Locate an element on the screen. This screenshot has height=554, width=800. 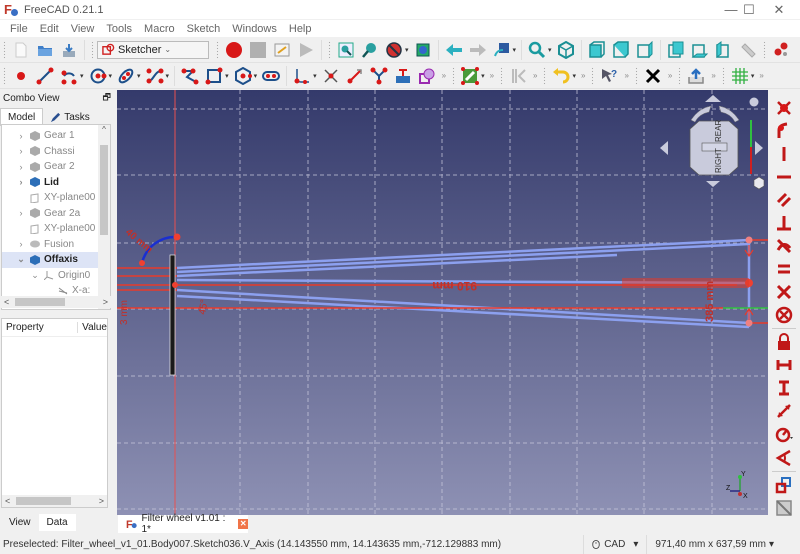
tab-data: Data is located at coordinates (57, 522).